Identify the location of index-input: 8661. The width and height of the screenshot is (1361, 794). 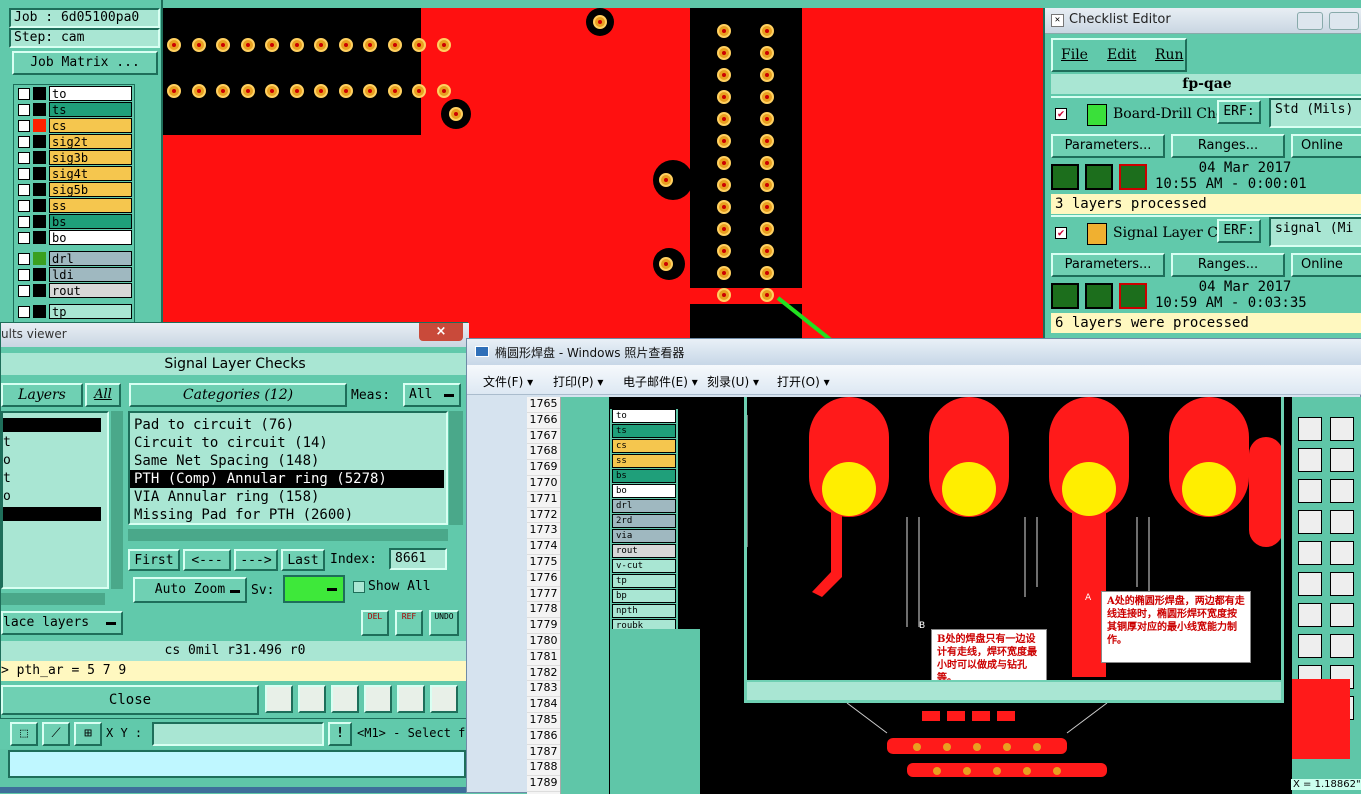
(418, 559).